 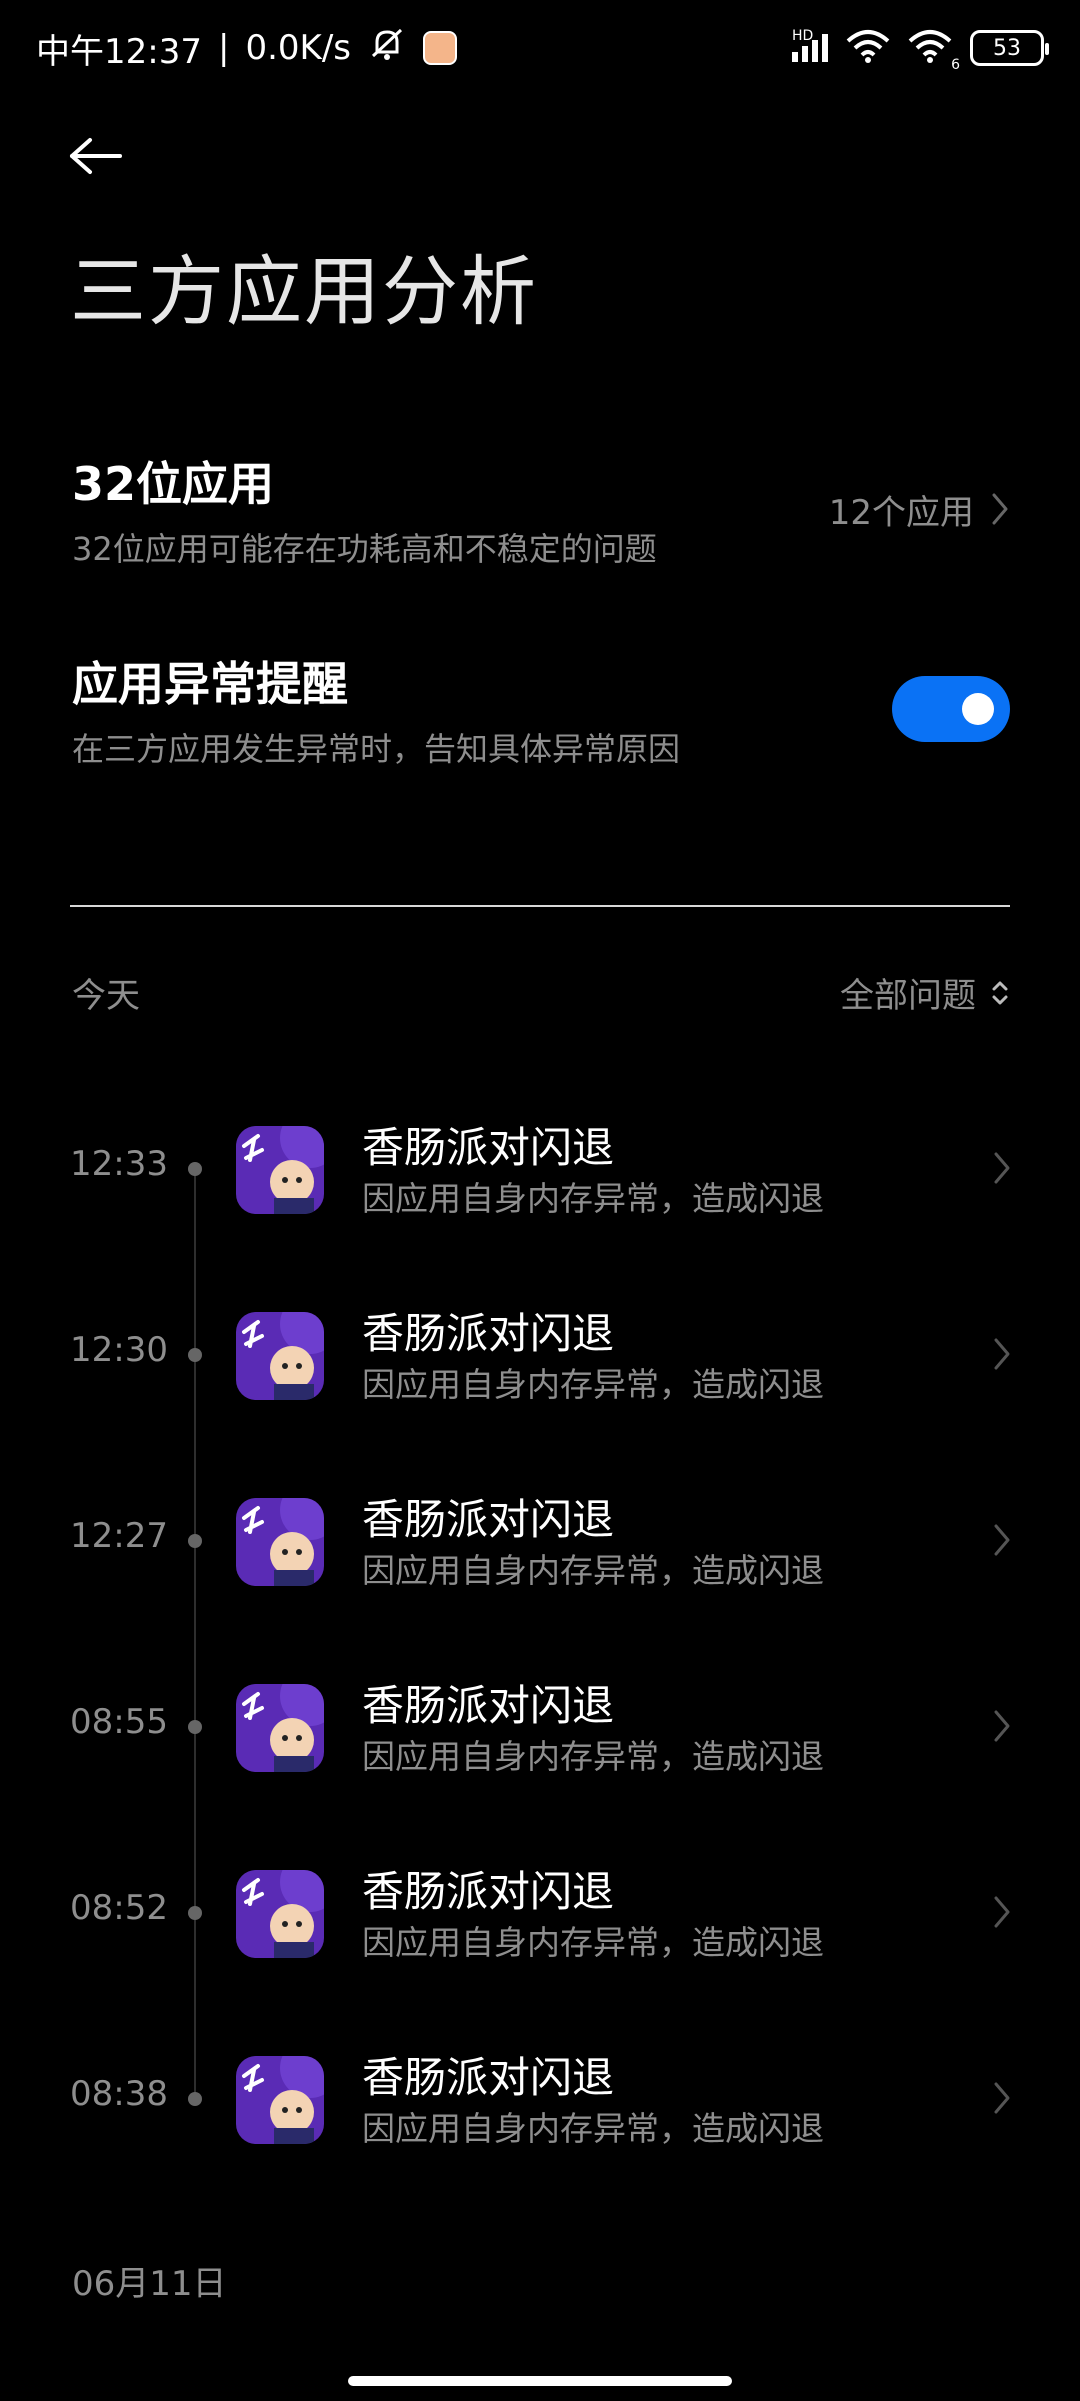 I want to click on crash-entry: 12:30 香肠派对闪退 因应用自身内存异常，造成闪退, so click(x=540, y=1356).